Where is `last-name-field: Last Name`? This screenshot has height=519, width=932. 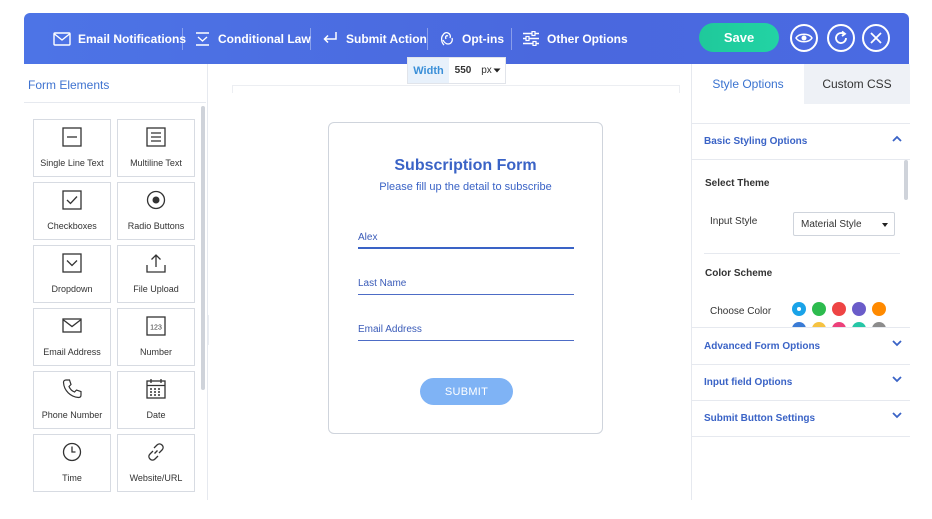
last-name-field: Last Name is located at coordinates (466, 285).